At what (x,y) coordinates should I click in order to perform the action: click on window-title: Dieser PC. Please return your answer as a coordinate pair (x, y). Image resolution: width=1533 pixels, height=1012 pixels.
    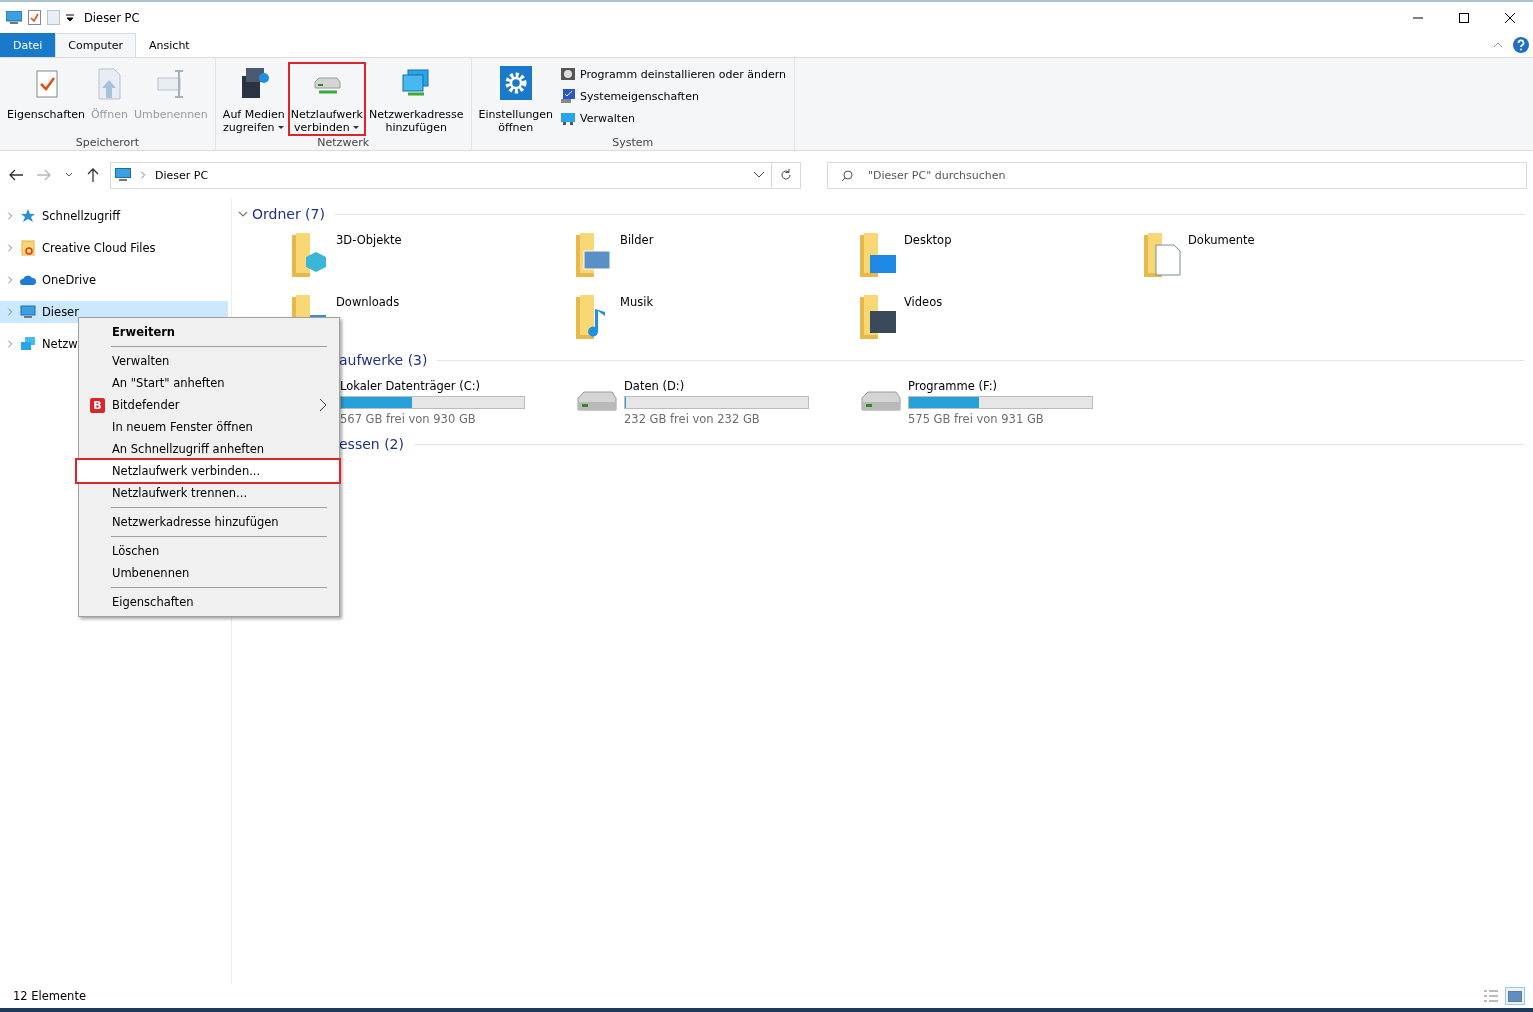
    Looking at the image, I should click on (112, 17).